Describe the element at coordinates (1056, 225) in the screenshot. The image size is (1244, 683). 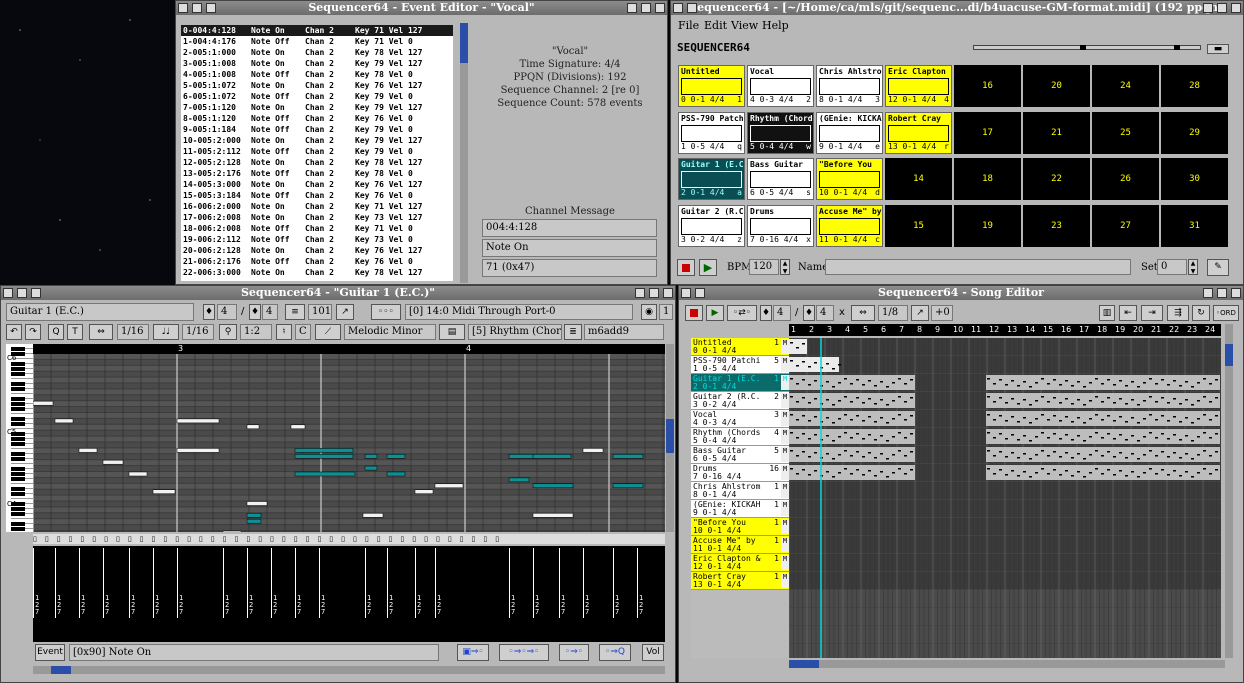
I see `empty-slot: 23` at that location.